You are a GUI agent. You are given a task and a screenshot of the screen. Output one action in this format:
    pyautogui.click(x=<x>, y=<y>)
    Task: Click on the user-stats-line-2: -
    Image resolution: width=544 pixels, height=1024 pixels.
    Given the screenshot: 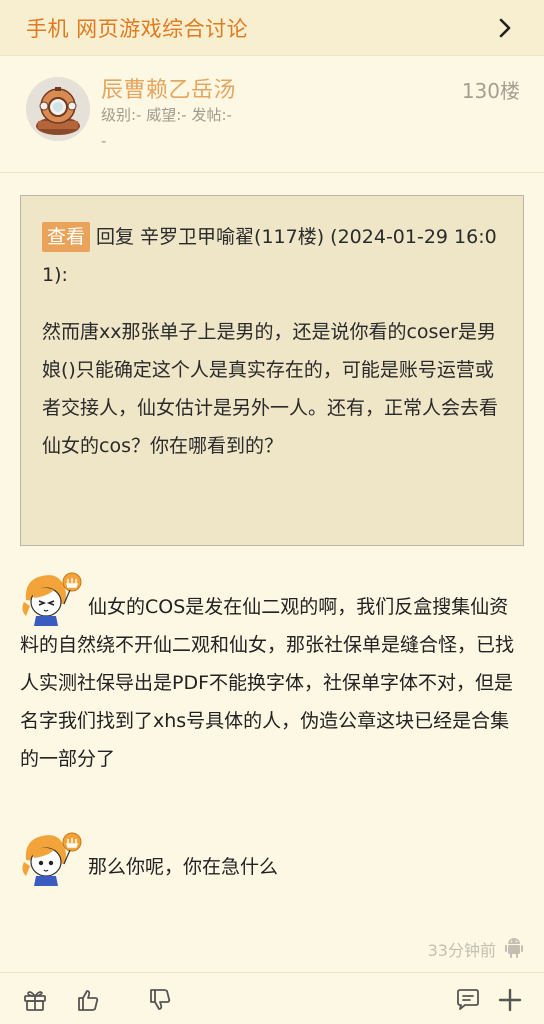 What is the action you would take?
    pyautogui.click(x=104, y=141)
    